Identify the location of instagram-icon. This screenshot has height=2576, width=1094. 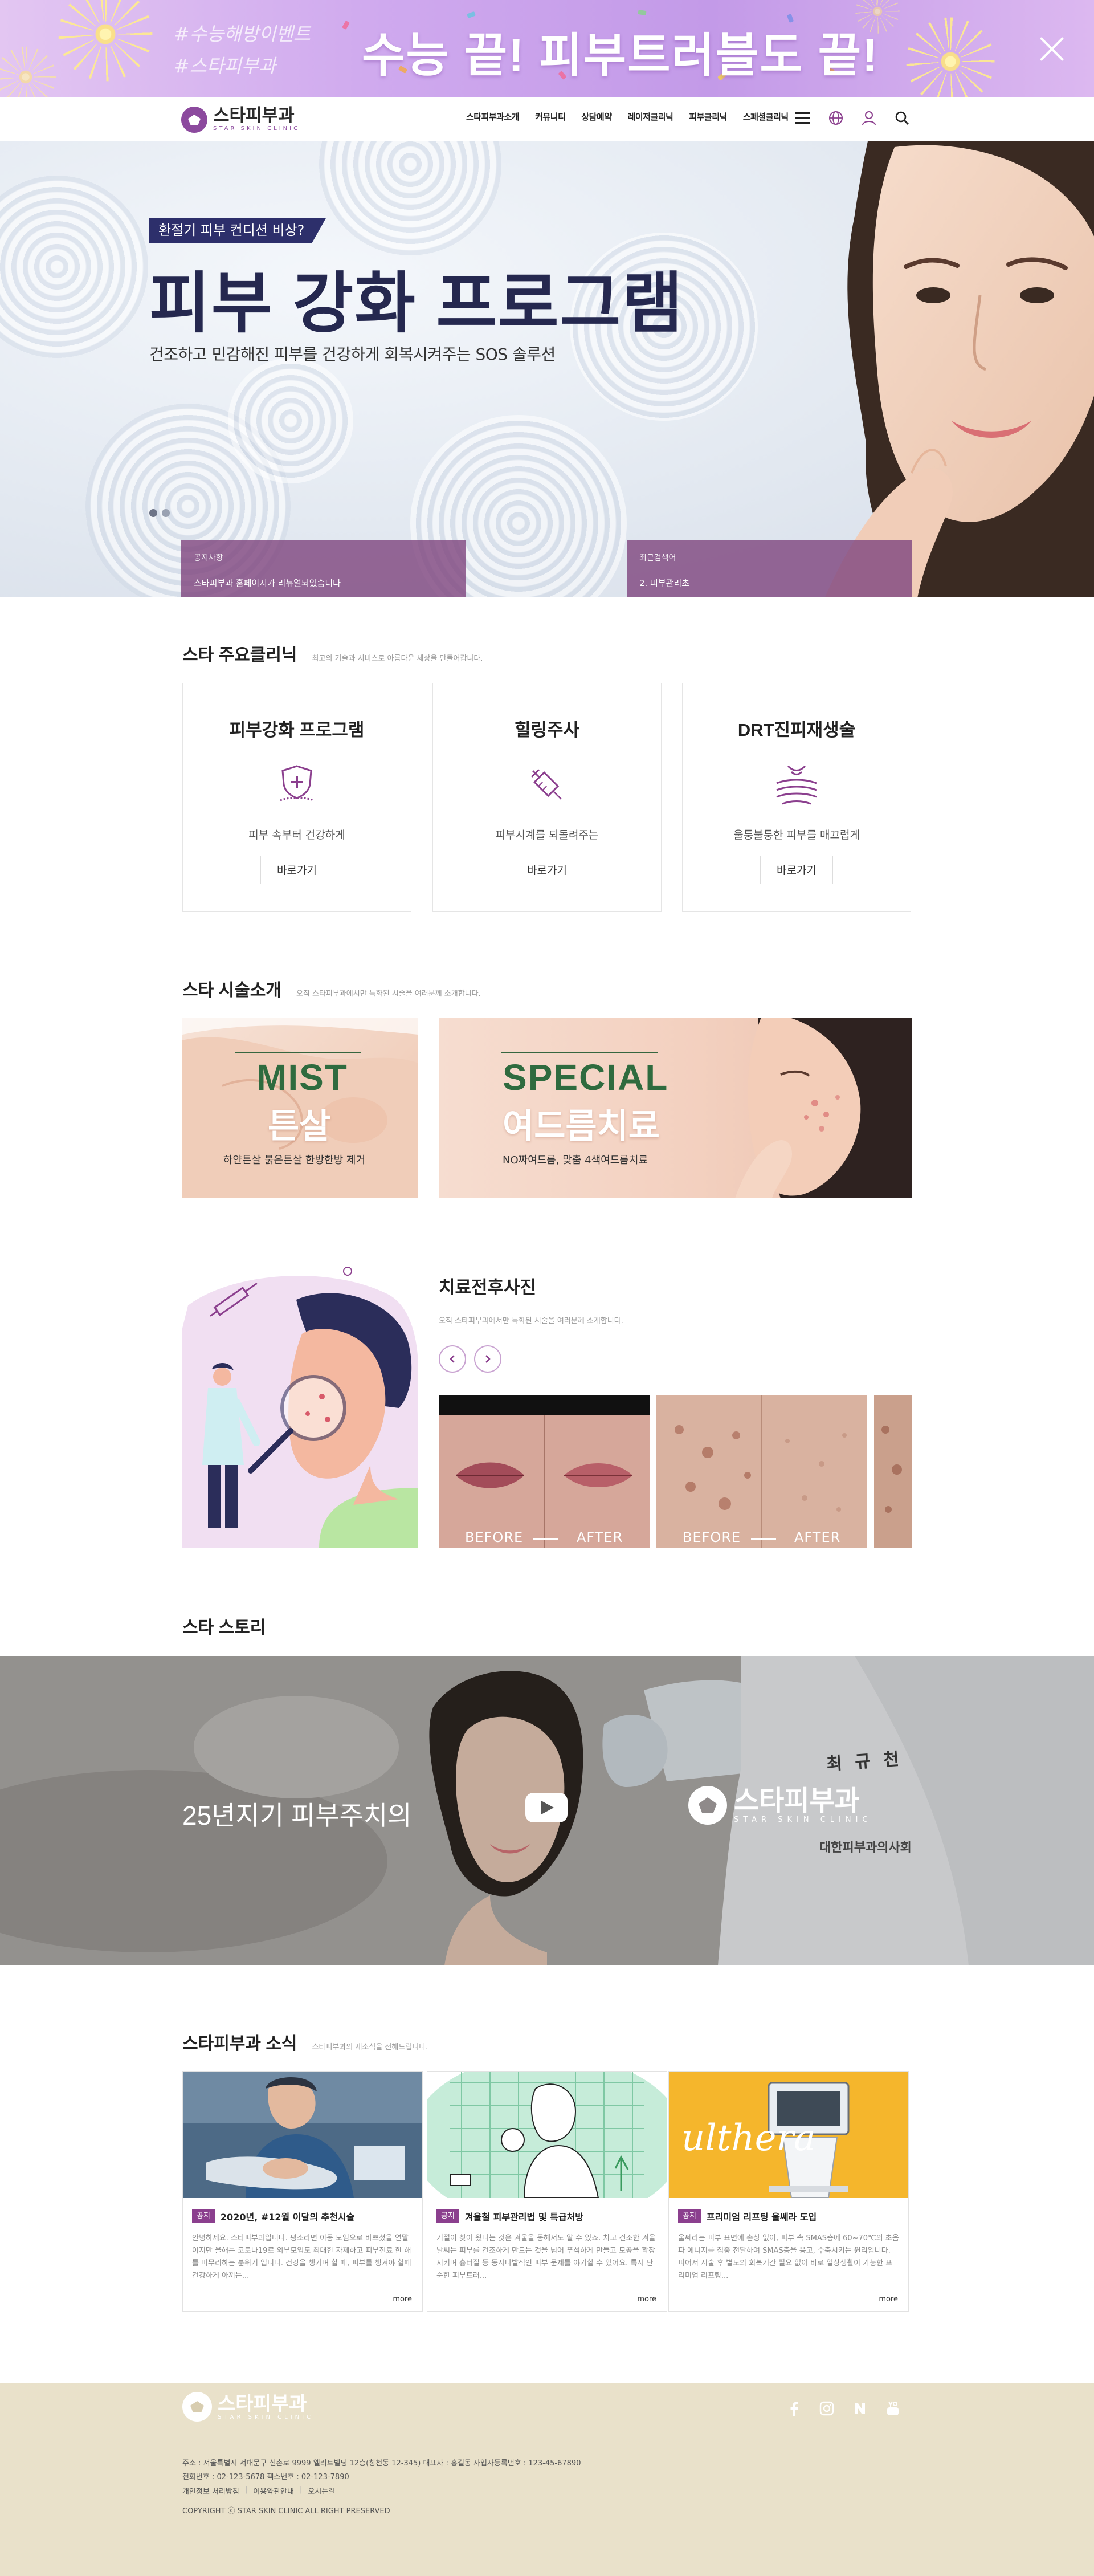
(827, 2408).